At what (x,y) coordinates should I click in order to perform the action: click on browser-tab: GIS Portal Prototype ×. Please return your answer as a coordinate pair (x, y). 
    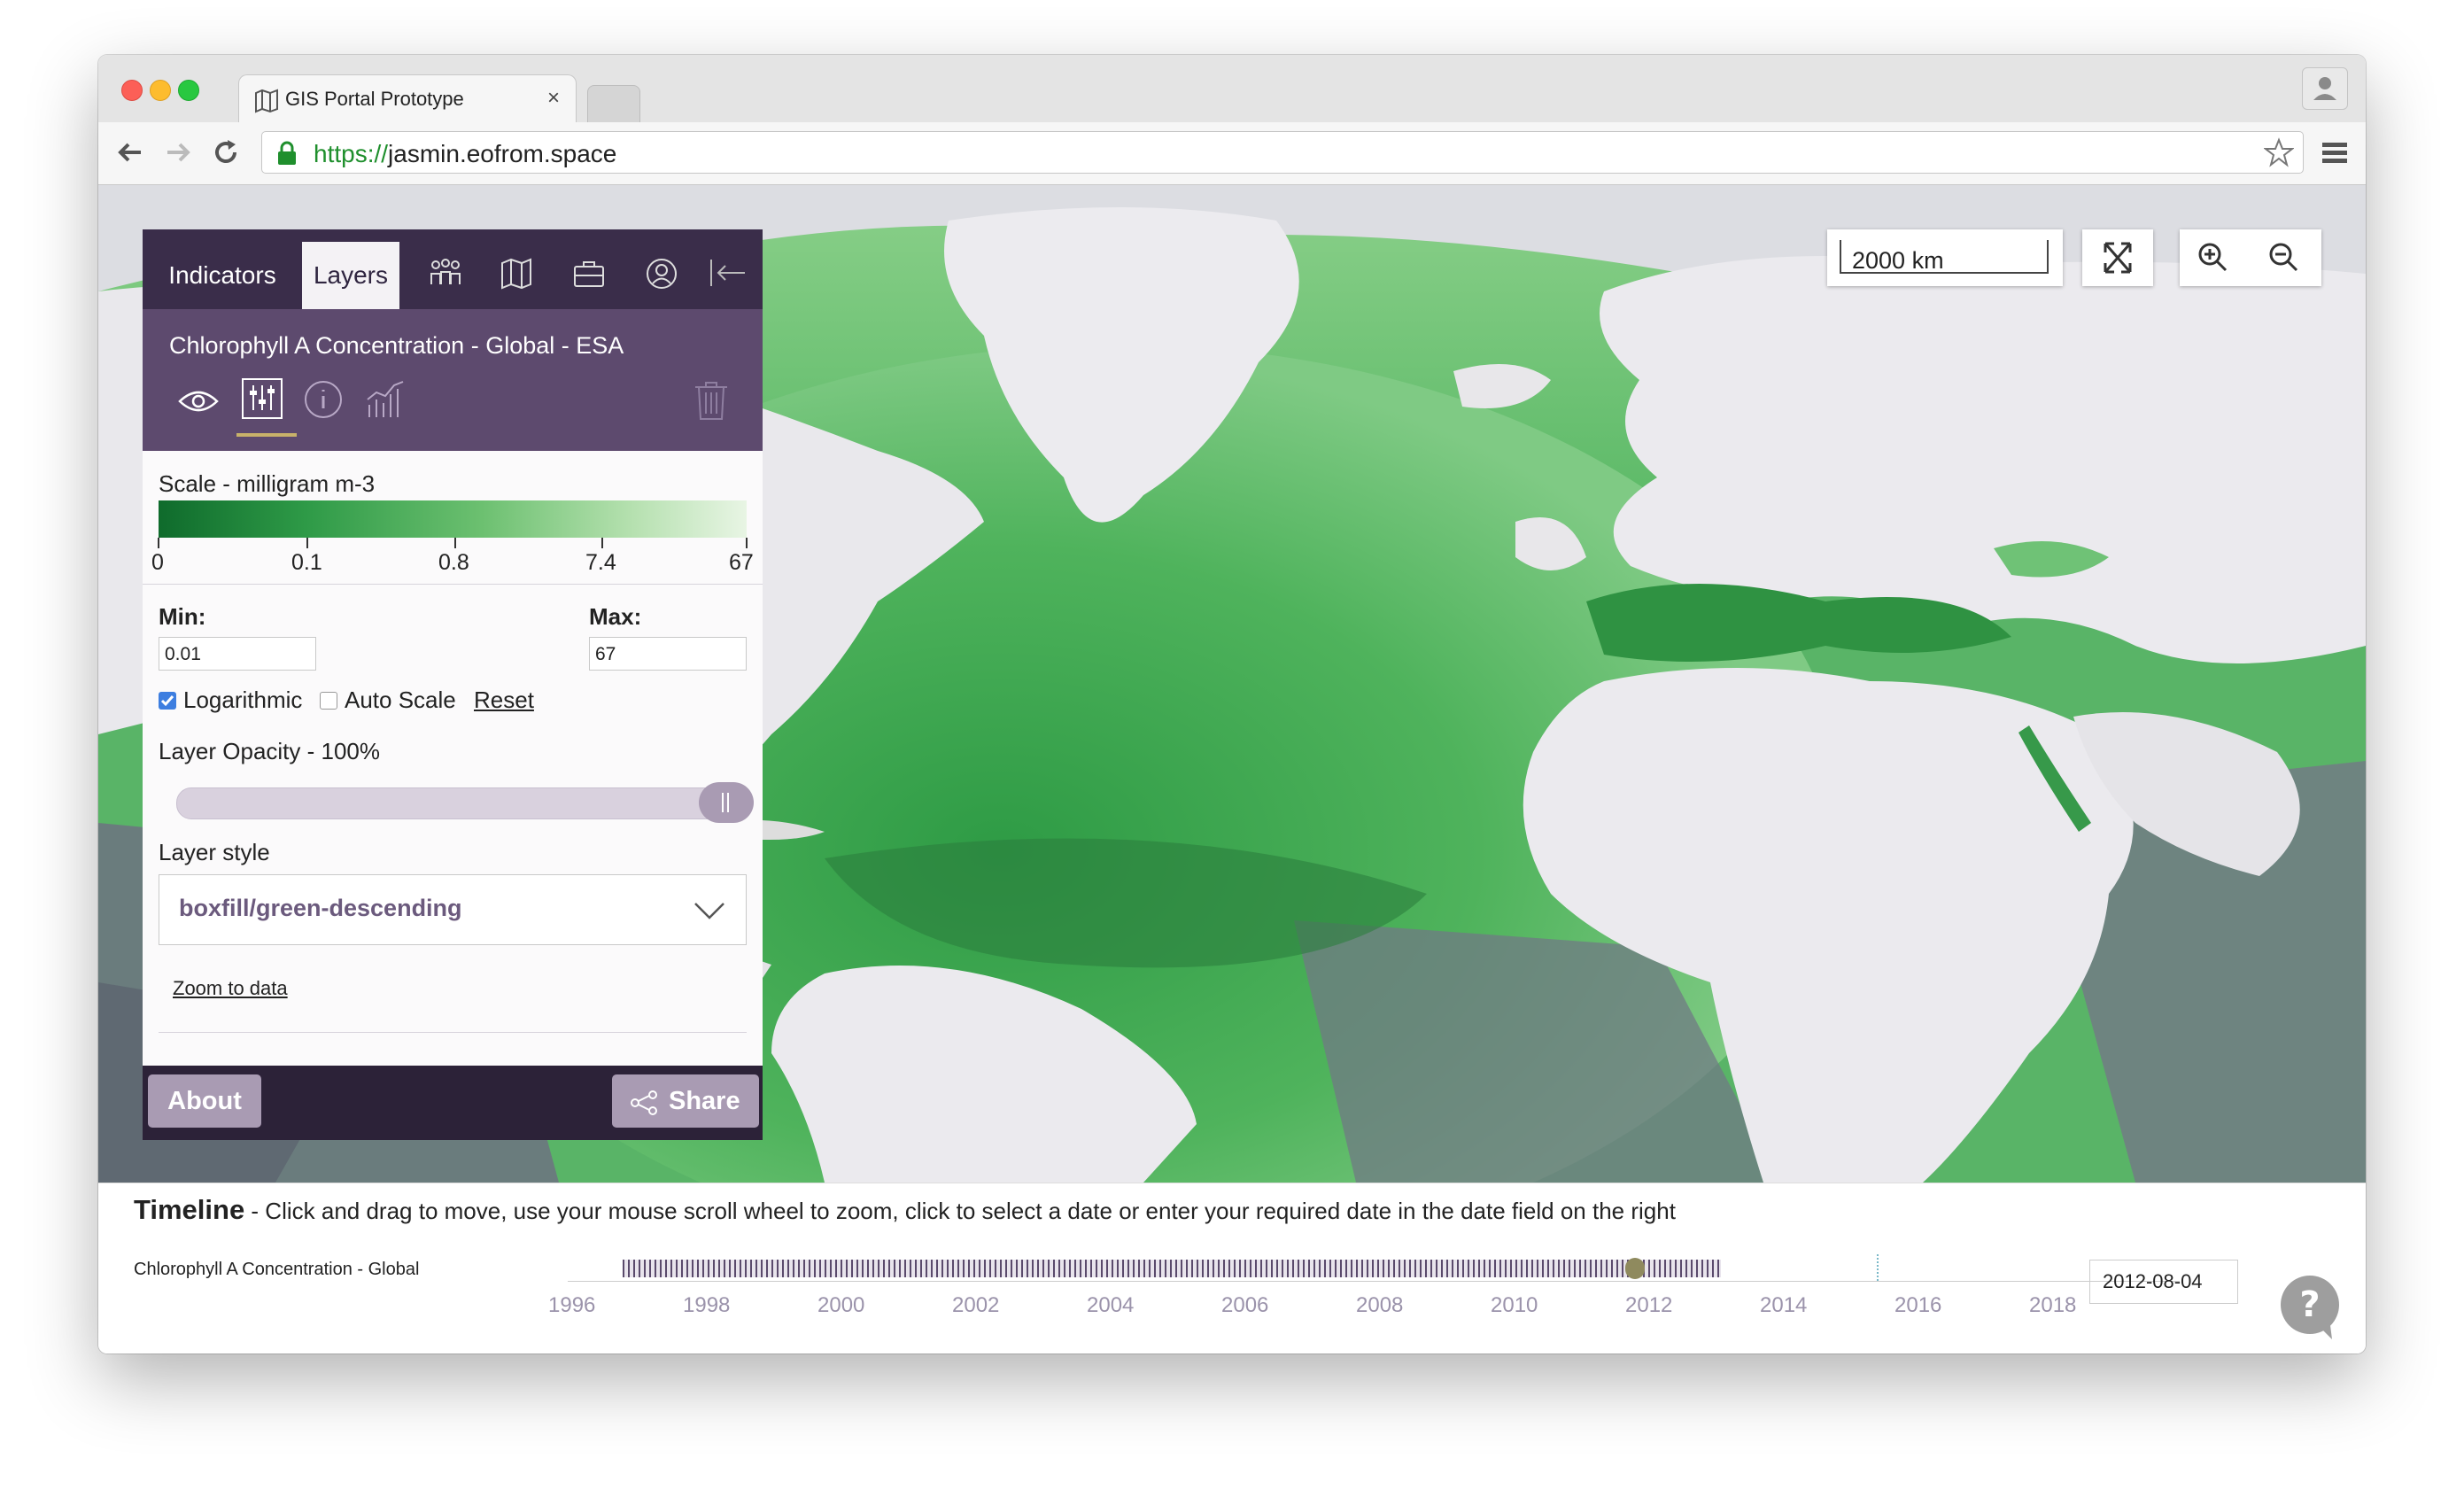
    Looking at the image, I should click on (407, 99).